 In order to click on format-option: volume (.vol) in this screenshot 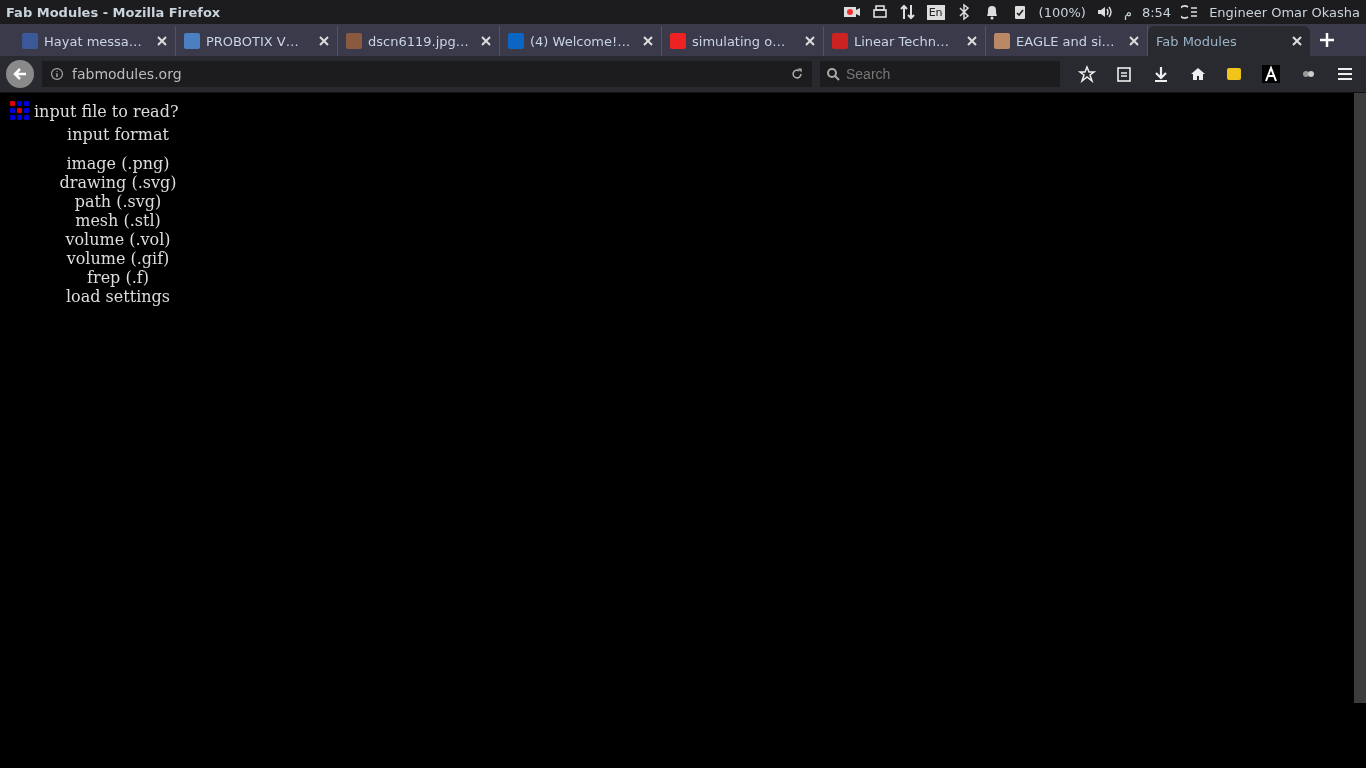, I will do `click(118, 239)`.